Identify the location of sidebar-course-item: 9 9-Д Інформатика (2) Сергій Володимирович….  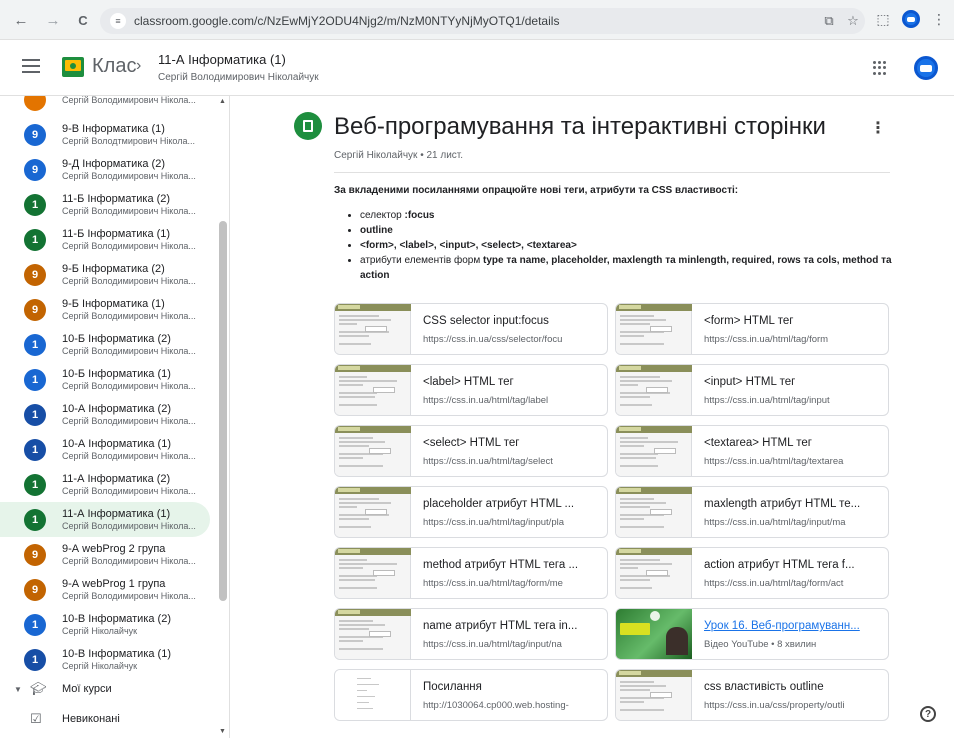
(105, 169).